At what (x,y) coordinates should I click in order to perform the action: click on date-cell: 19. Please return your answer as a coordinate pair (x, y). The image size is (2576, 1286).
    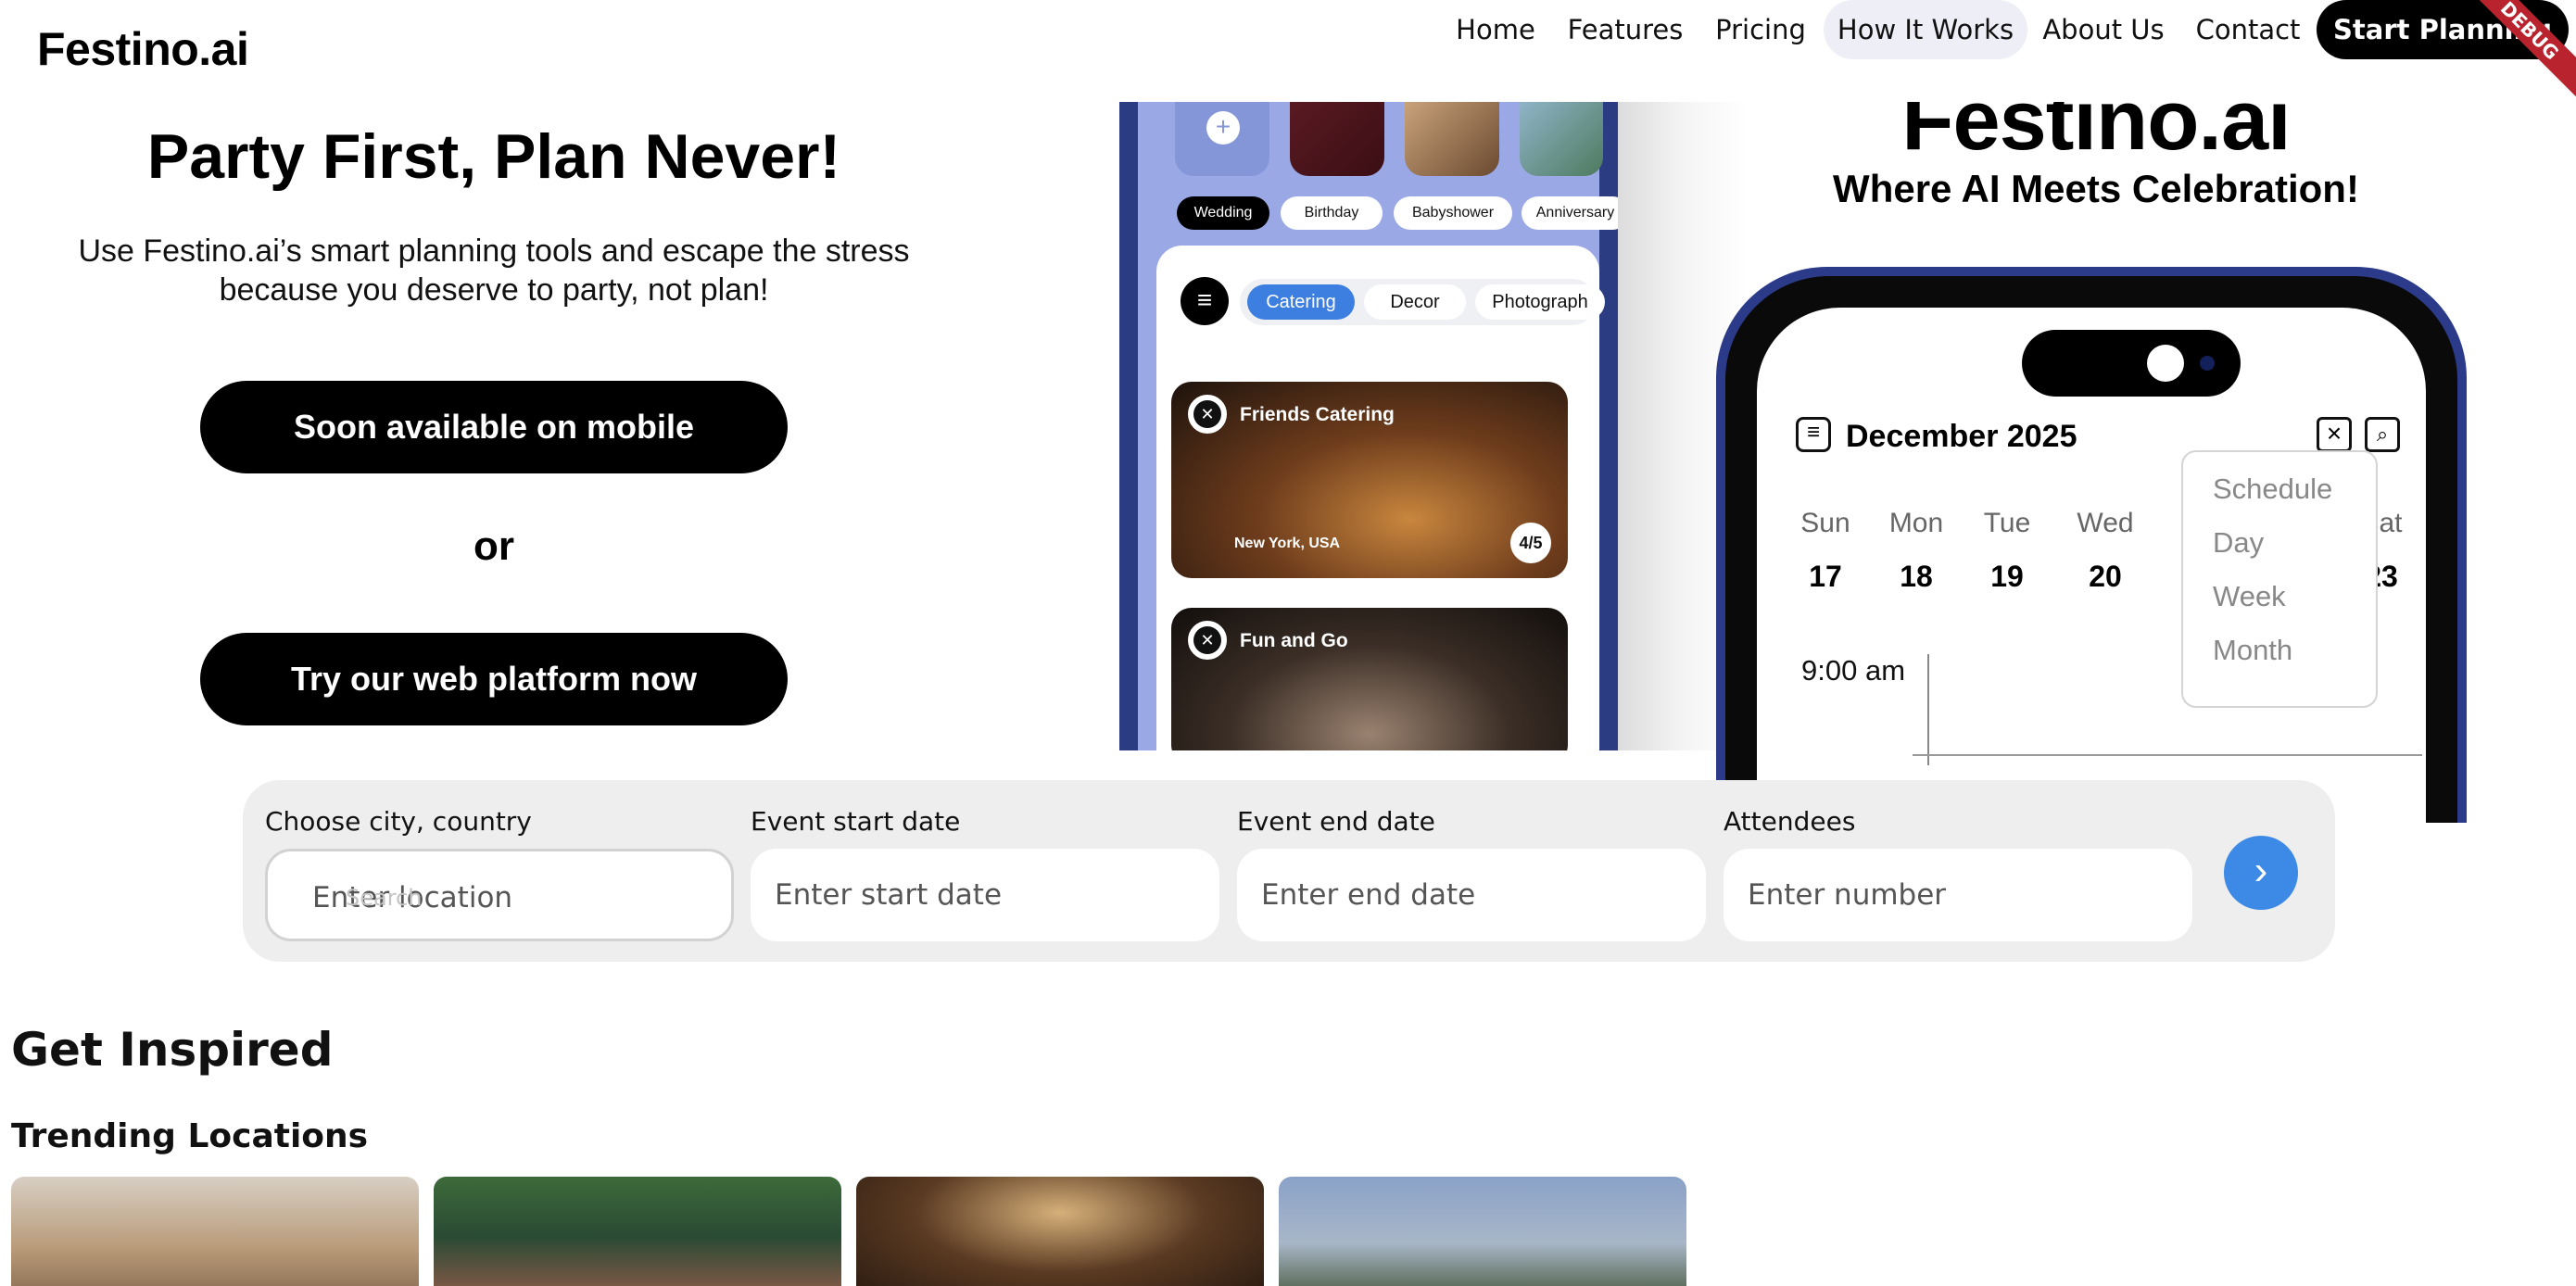
    Looking at the image, I should click on (2007, 577).